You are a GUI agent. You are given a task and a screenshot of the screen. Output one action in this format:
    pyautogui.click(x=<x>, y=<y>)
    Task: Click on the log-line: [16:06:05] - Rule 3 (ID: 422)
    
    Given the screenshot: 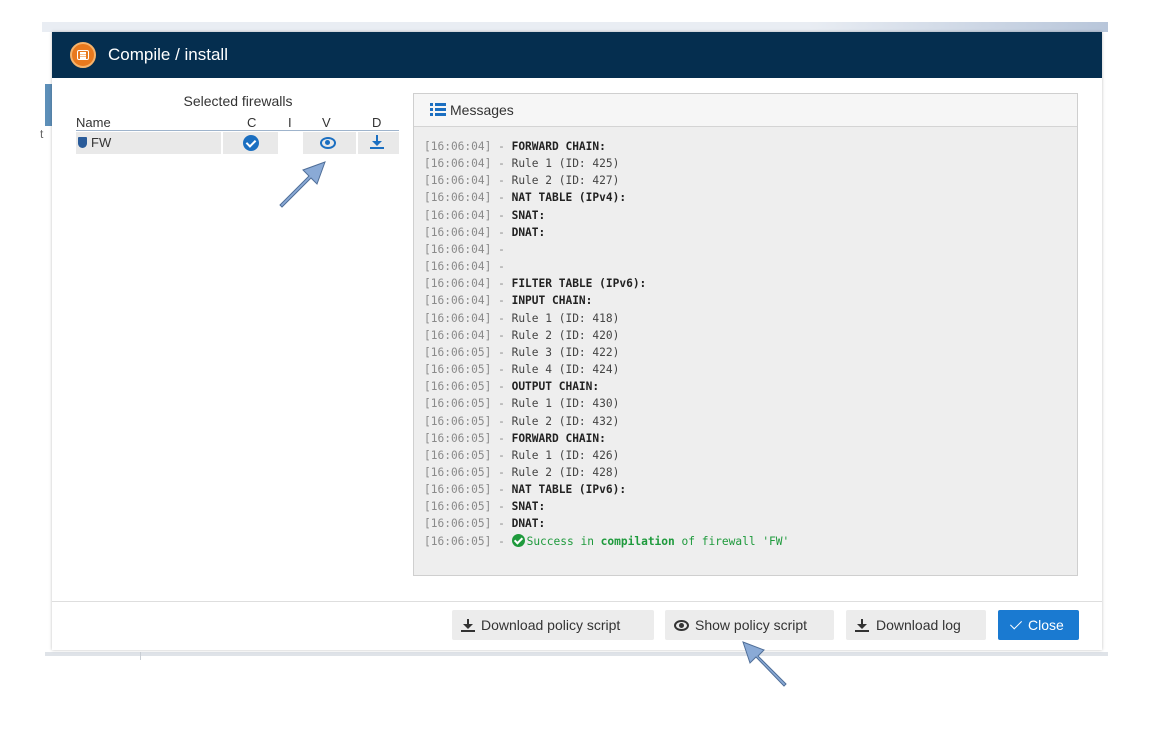 What is the action you would take?
    pyautogui.click(x=522, y=352)
    